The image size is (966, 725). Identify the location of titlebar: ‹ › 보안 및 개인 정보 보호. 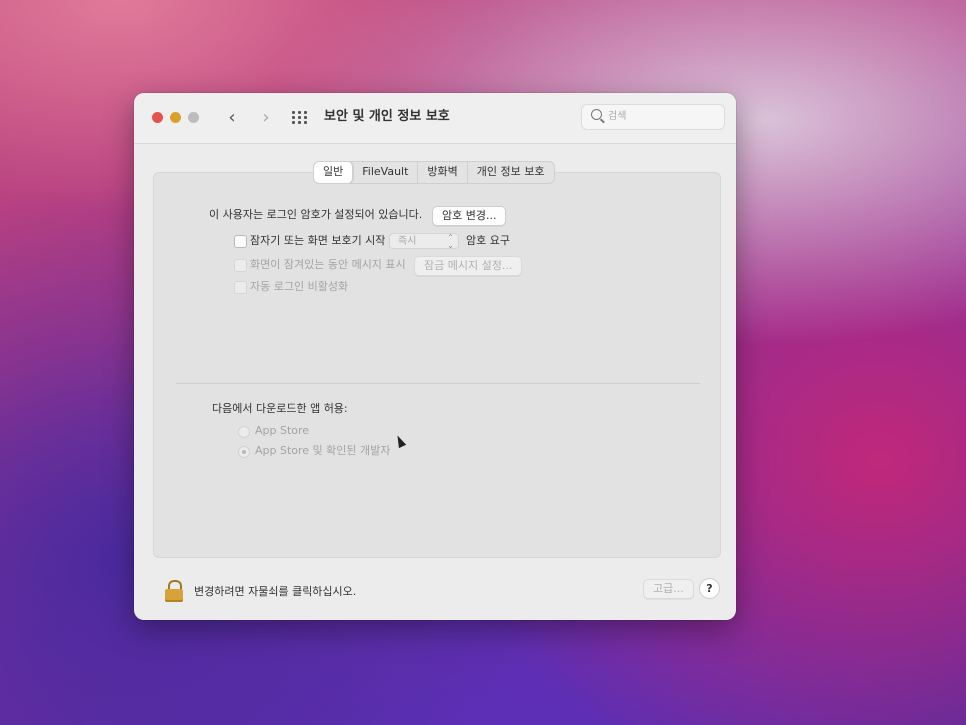
(435, 118).